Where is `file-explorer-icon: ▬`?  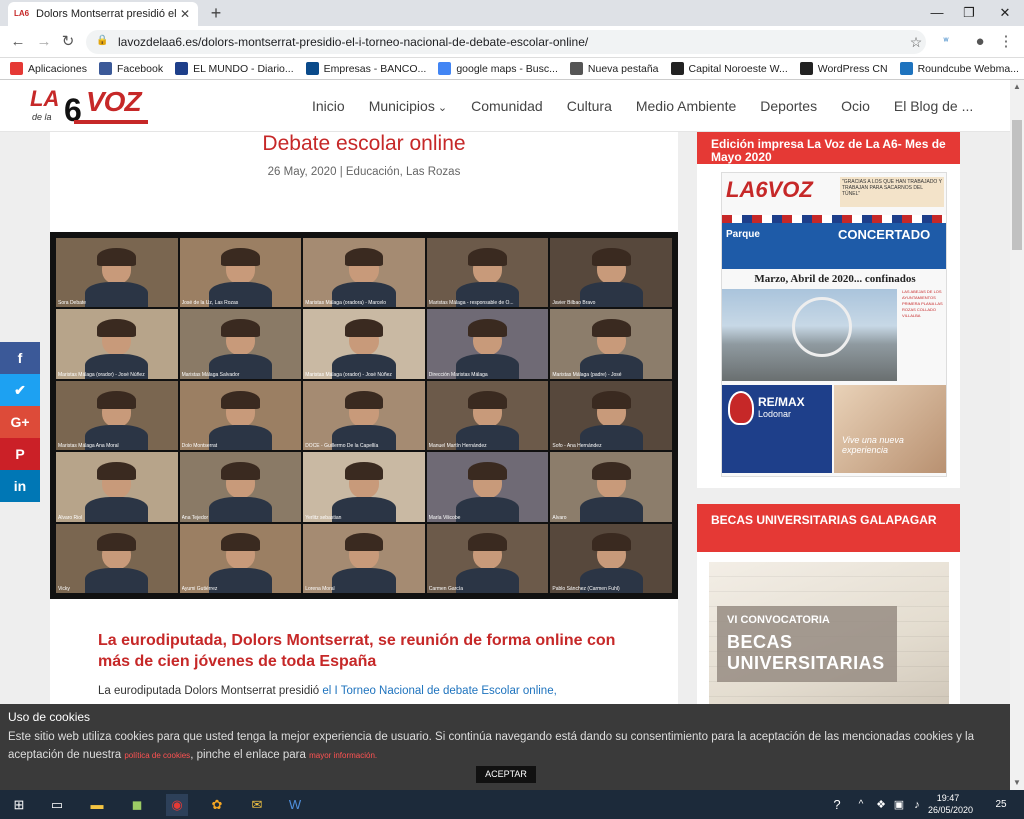
file-explorer-icon: ▬ is located at coordinates (97, 805).